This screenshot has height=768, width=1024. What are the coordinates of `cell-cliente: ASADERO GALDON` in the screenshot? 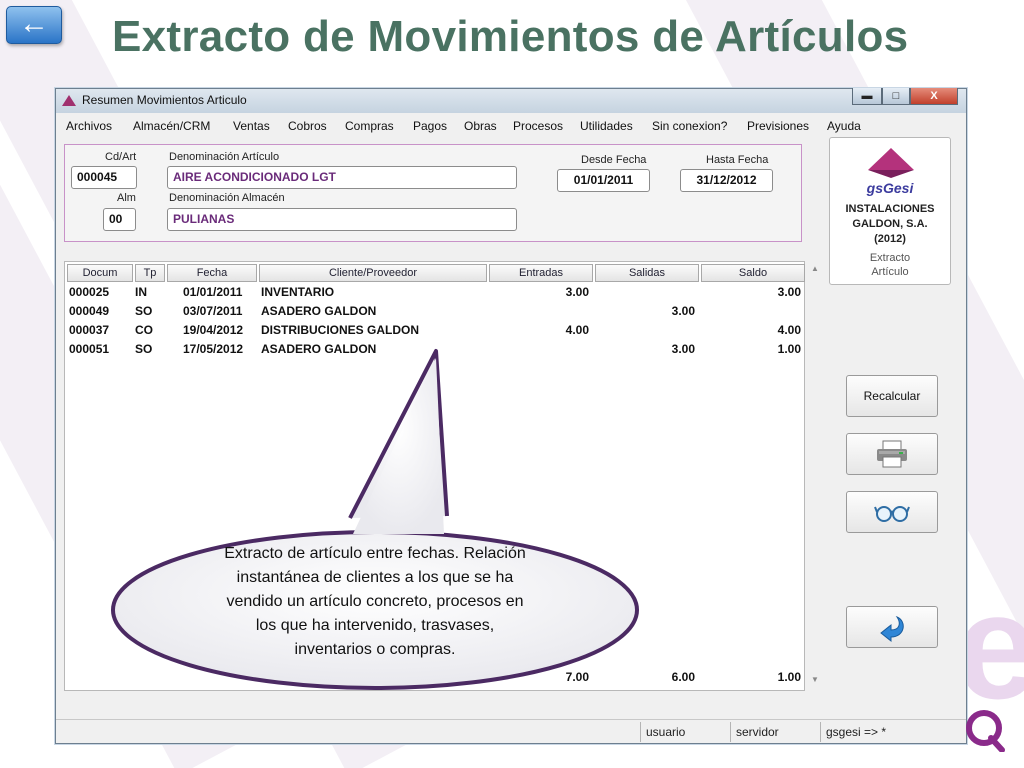 It's located at (319, 311).